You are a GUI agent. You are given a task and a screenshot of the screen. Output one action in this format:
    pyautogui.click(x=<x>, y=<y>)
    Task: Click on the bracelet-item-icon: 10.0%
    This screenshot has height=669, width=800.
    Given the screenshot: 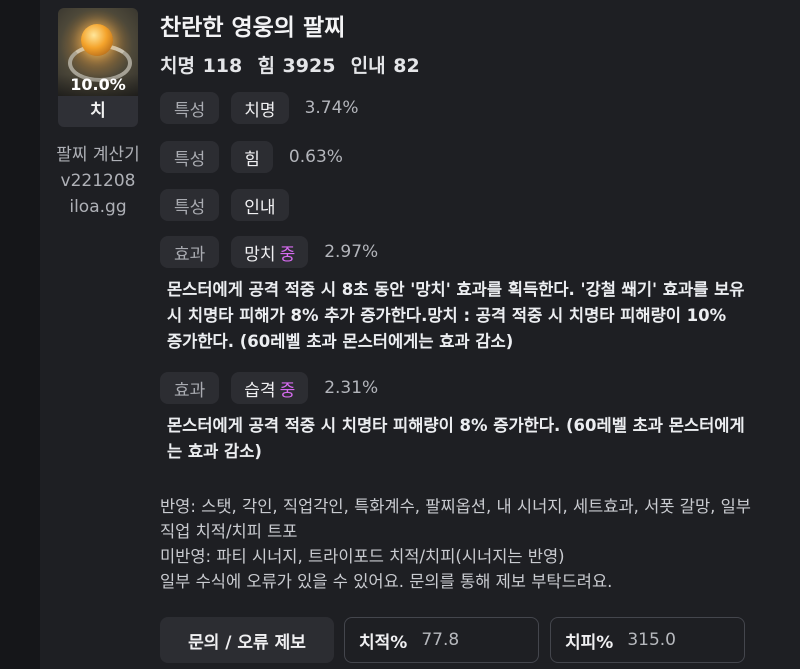 What is the action you would take?
    pyautogui.click(x=98, y=52)
    